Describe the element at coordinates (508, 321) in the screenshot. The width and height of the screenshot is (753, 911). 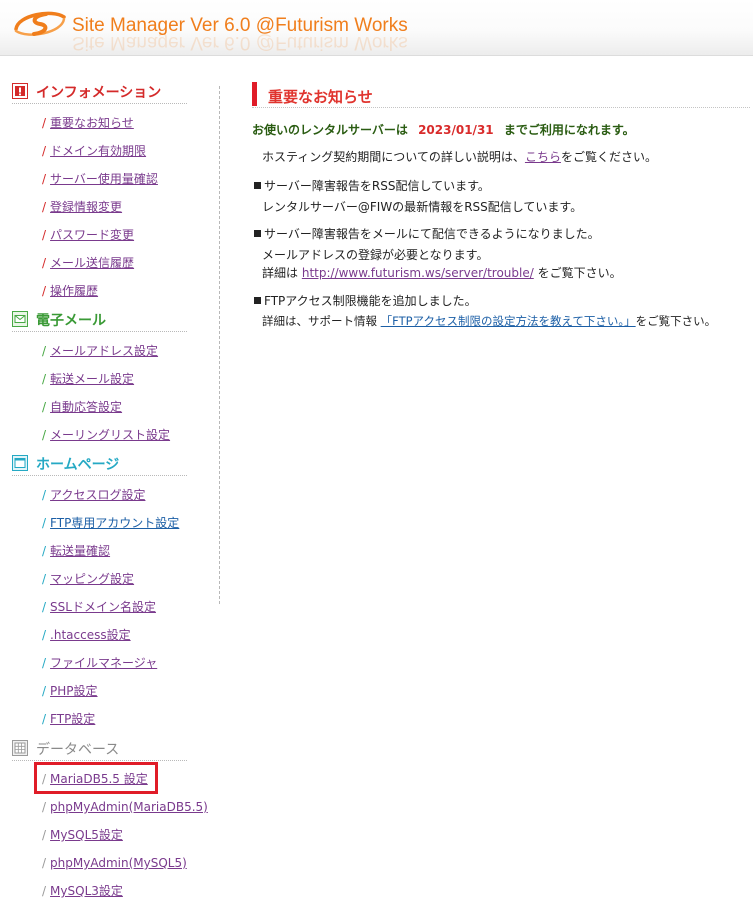
I see `ftp-restriction-link: 「FTPアクセス制限の設定方法を教えて下さい。」` at that location.